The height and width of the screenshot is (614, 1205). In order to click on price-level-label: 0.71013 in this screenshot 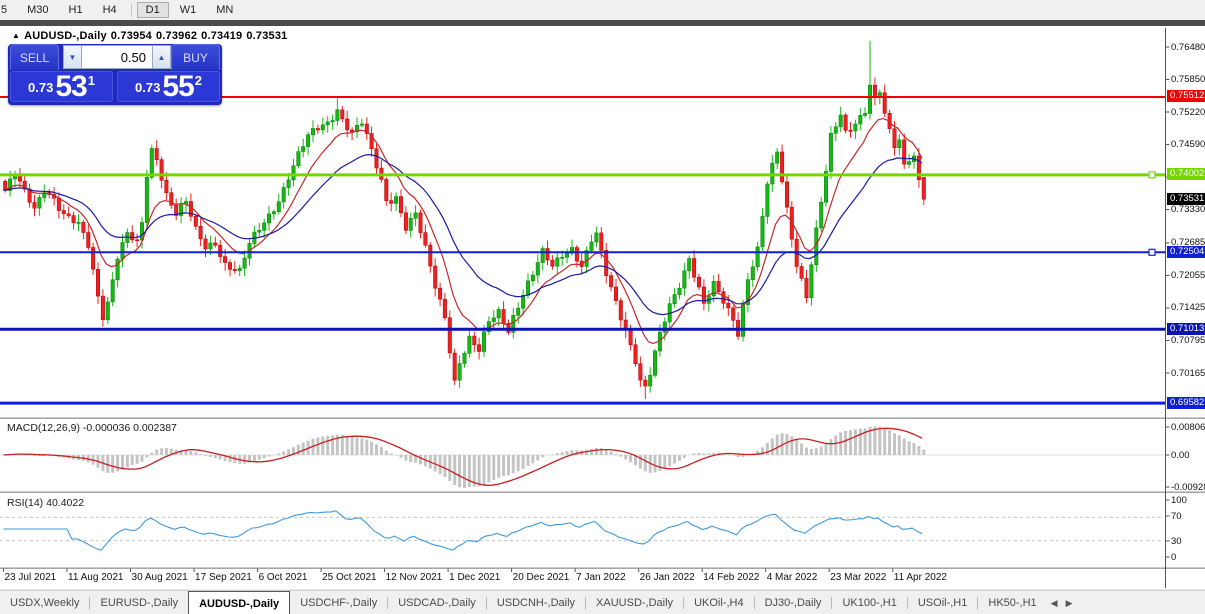, I will do `click(1186, 328)`.